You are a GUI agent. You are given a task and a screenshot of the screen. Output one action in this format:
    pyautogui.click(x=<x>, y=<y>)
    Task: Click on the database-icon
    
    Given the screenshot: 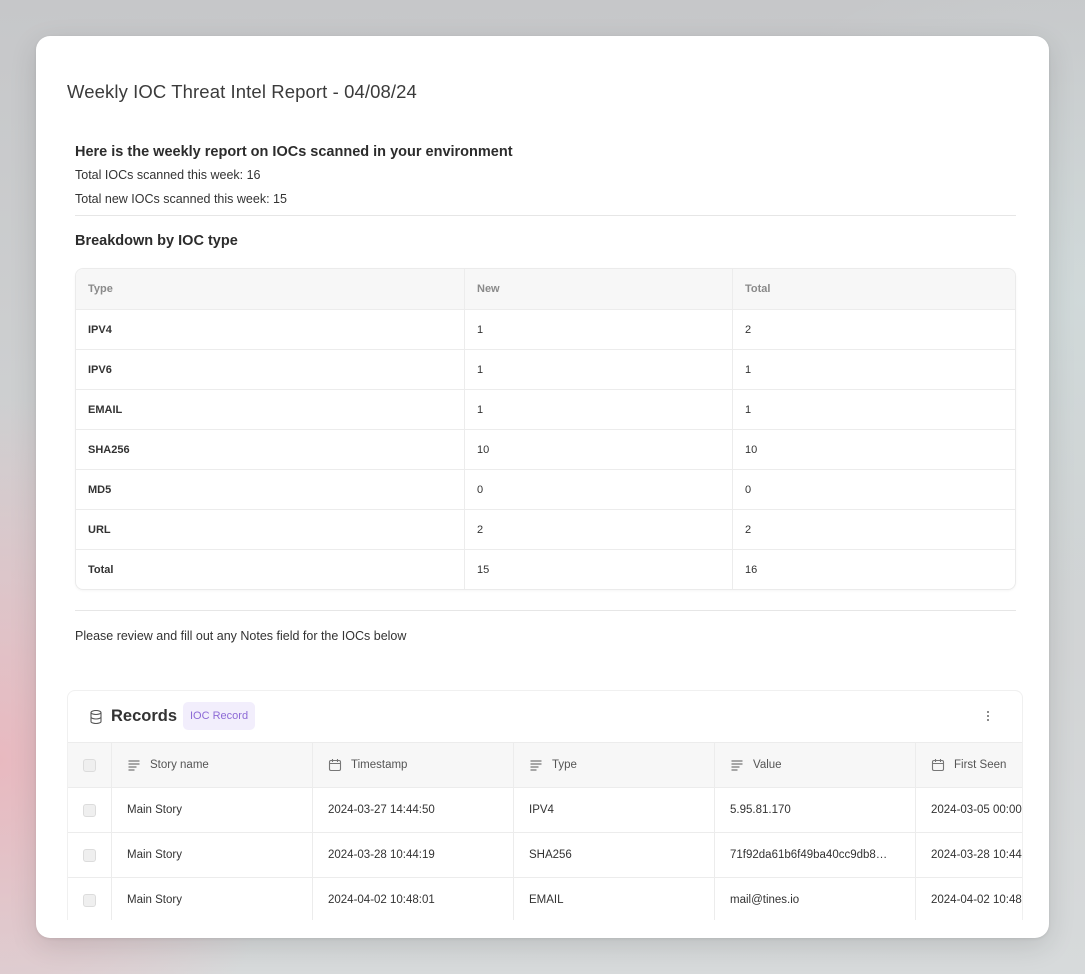 What is the action you would take?
    pyautogui.click(x=96, y=717)
    